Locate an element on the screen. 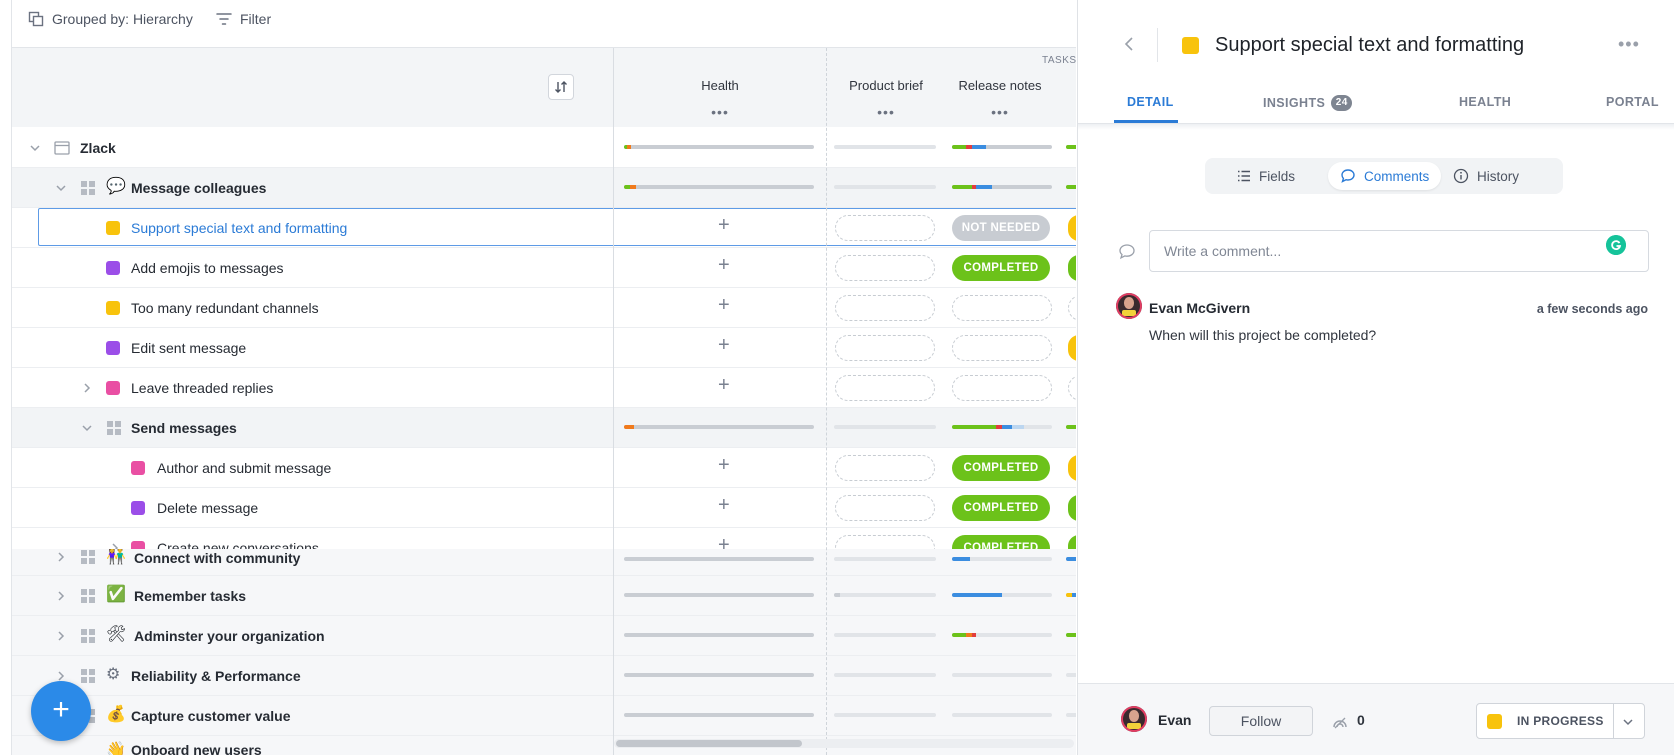 This screenshot has width=1674, height=755. column-health-header: Health is located at coordinates (720, 85).